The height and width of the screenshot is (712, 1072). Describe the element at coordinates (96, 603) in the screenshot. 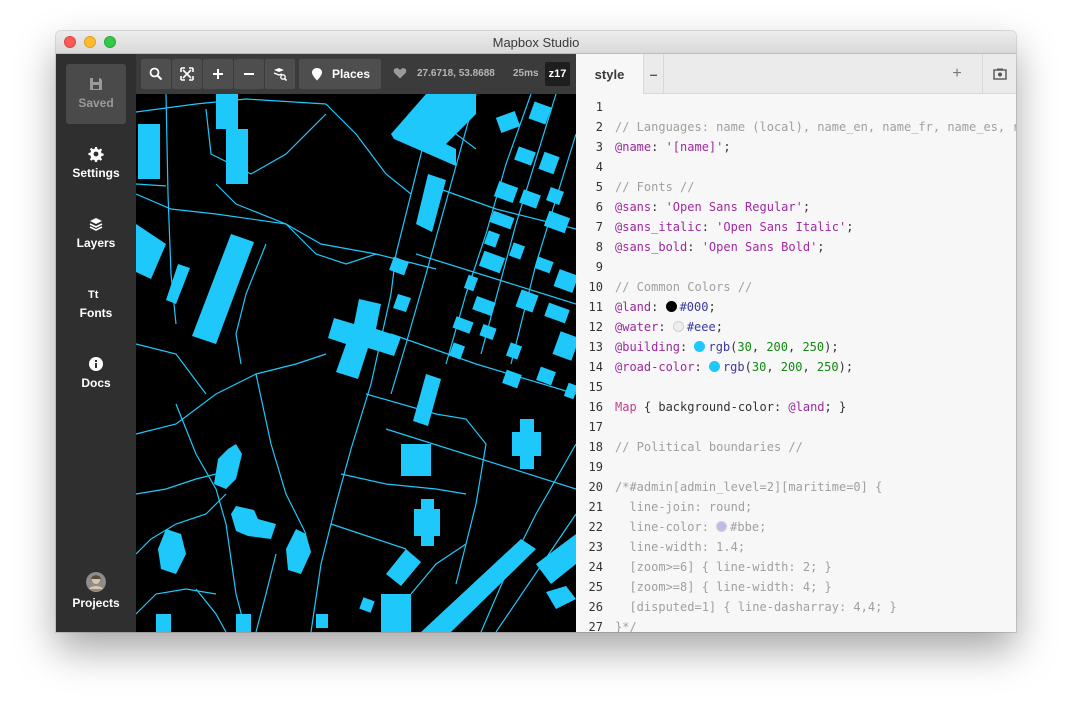

I see `sidebar-item-label: Projects` at that location.